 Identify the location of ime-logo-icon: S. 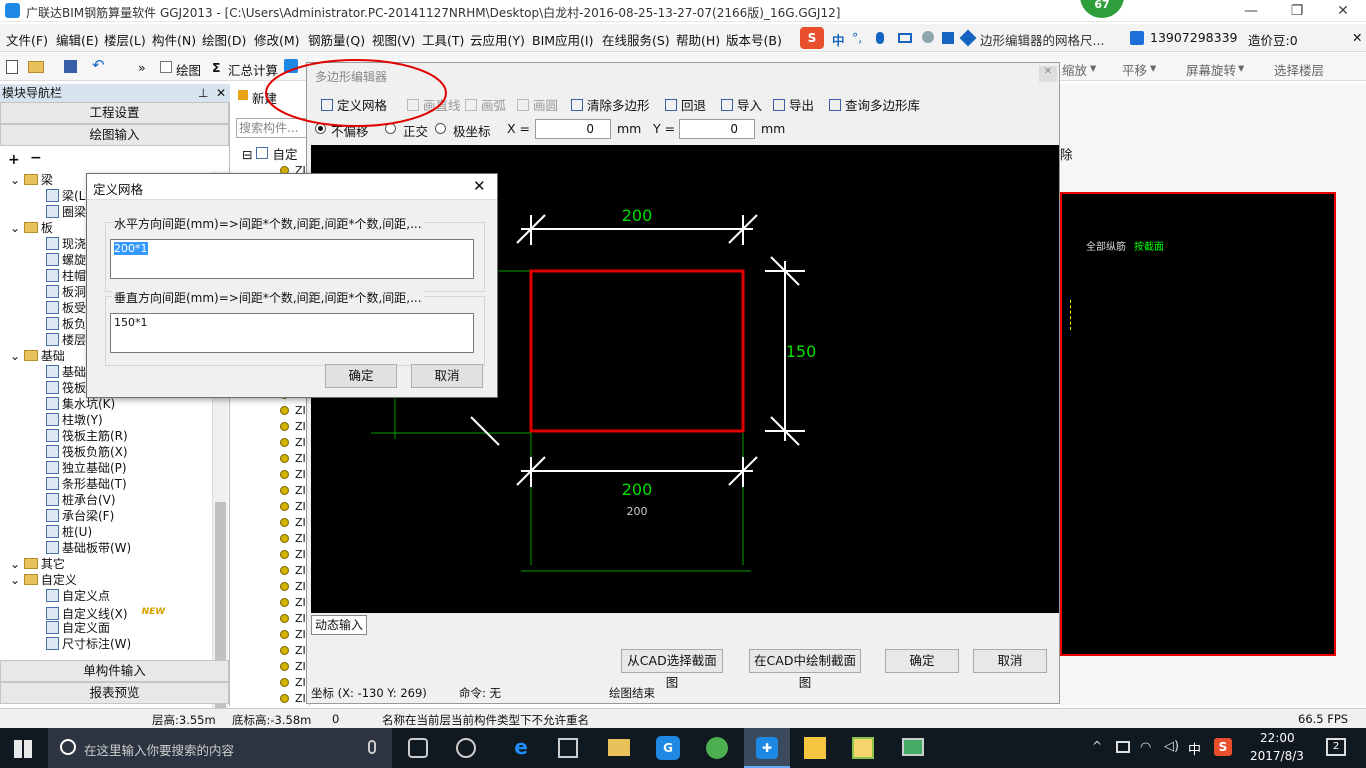
(812, 38).